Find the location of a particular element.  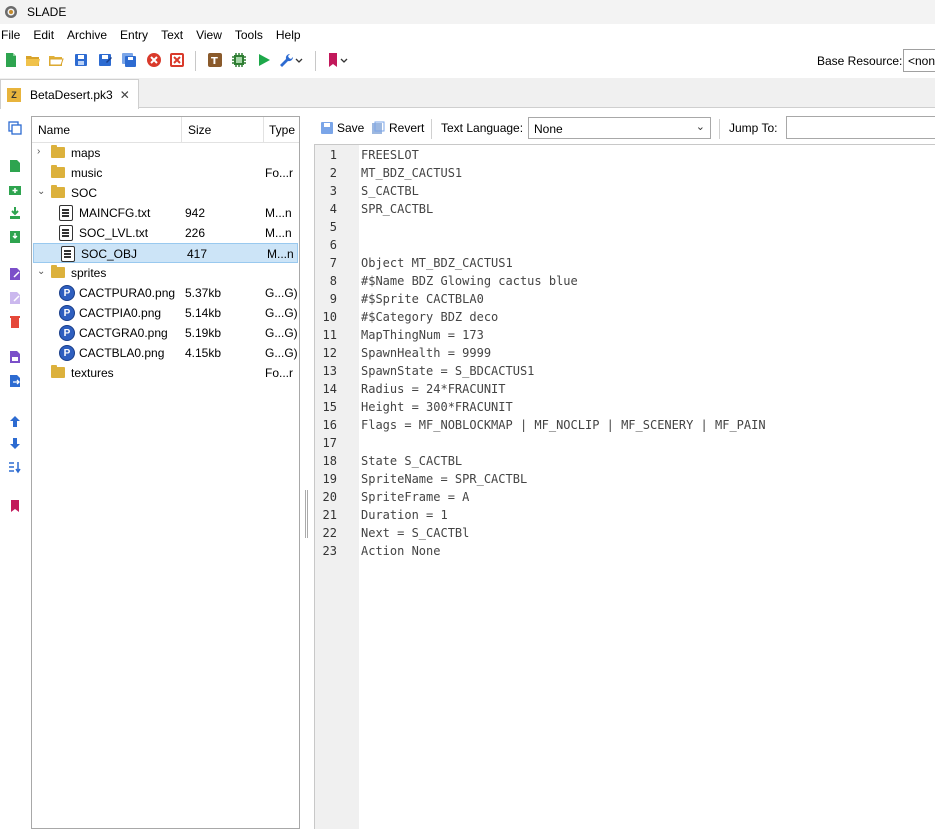

toolbar-separator is located at coordinates (195, 61).